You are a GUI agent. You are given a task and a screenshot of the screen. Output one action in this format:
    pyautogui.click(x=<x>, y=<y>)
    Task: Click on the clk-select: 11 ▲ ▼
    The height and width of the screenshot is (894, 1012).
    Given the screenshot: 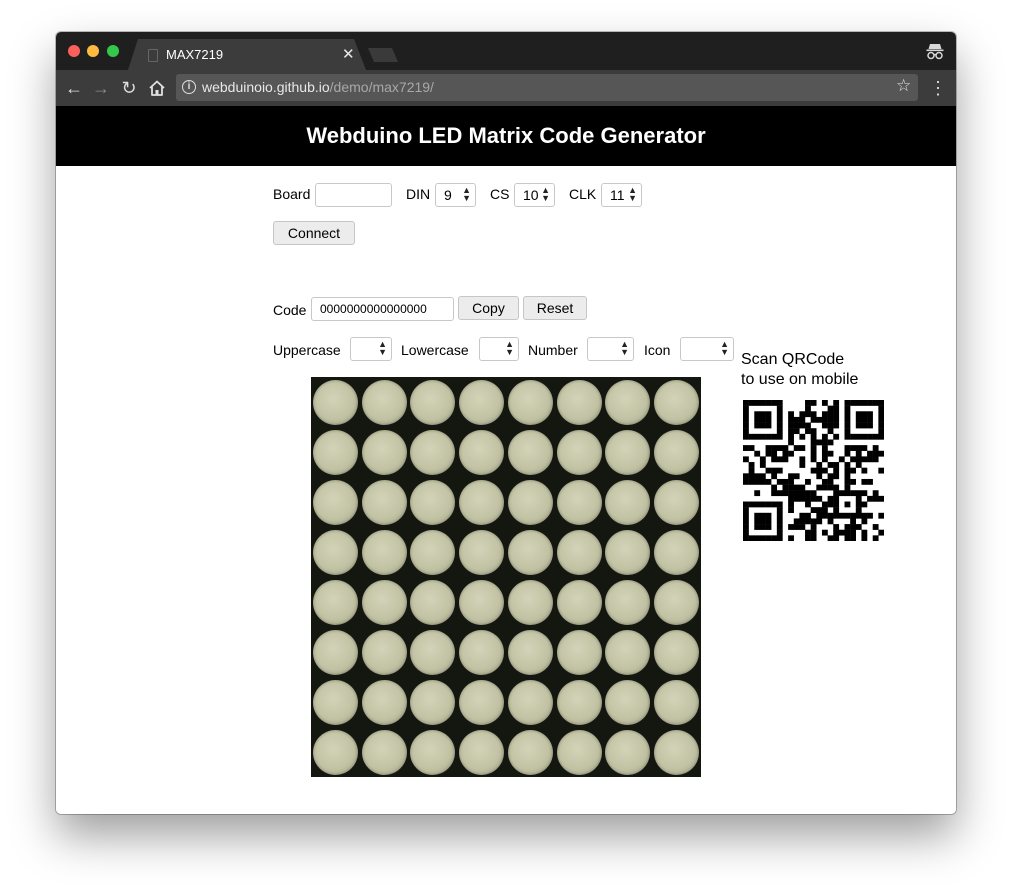 What is the action you would take?
    pyautogui.click(x=621, y=195)
    